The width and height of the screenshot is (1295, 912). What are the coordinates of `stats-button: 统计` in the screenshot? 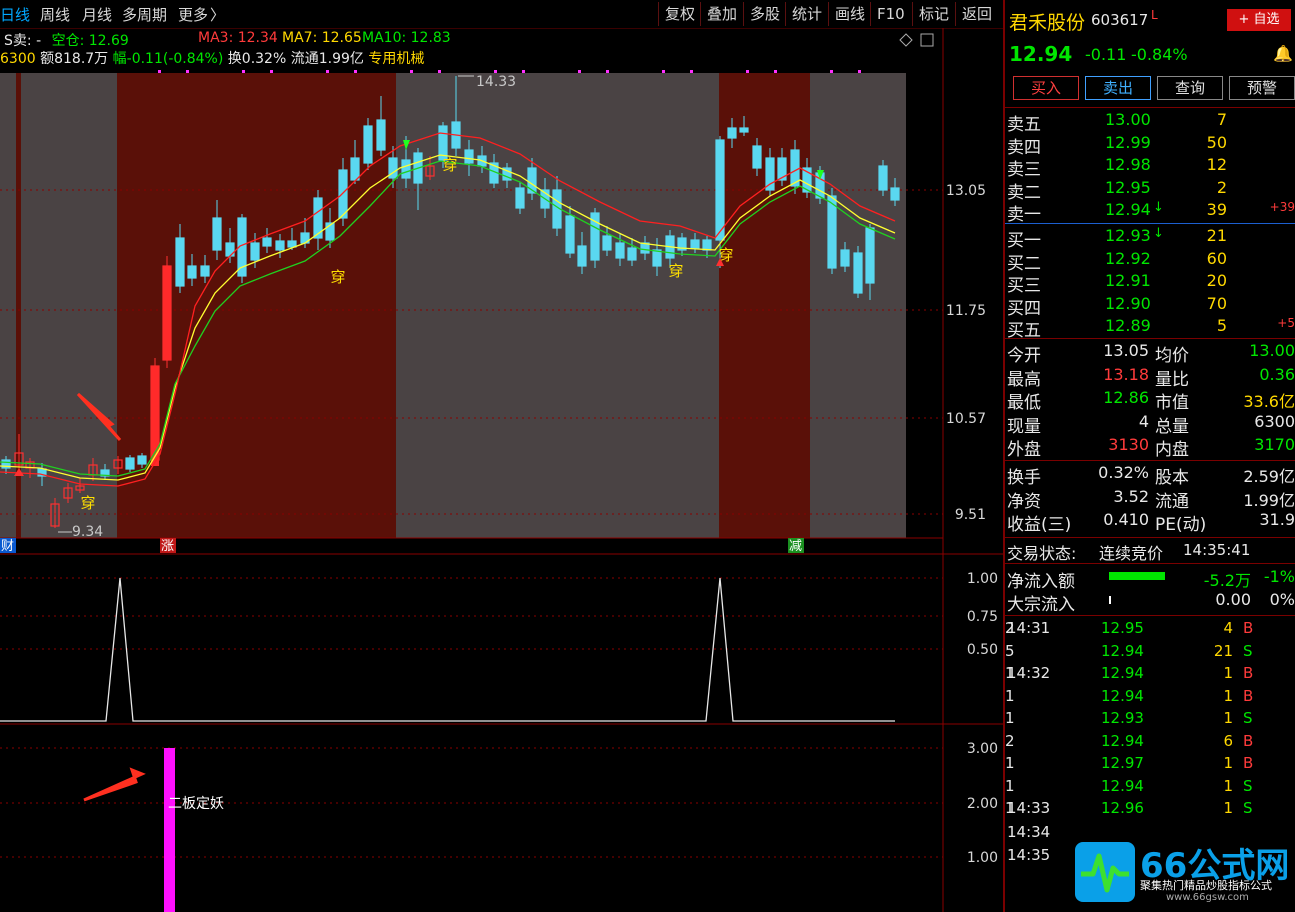 It's located at (806, 14).